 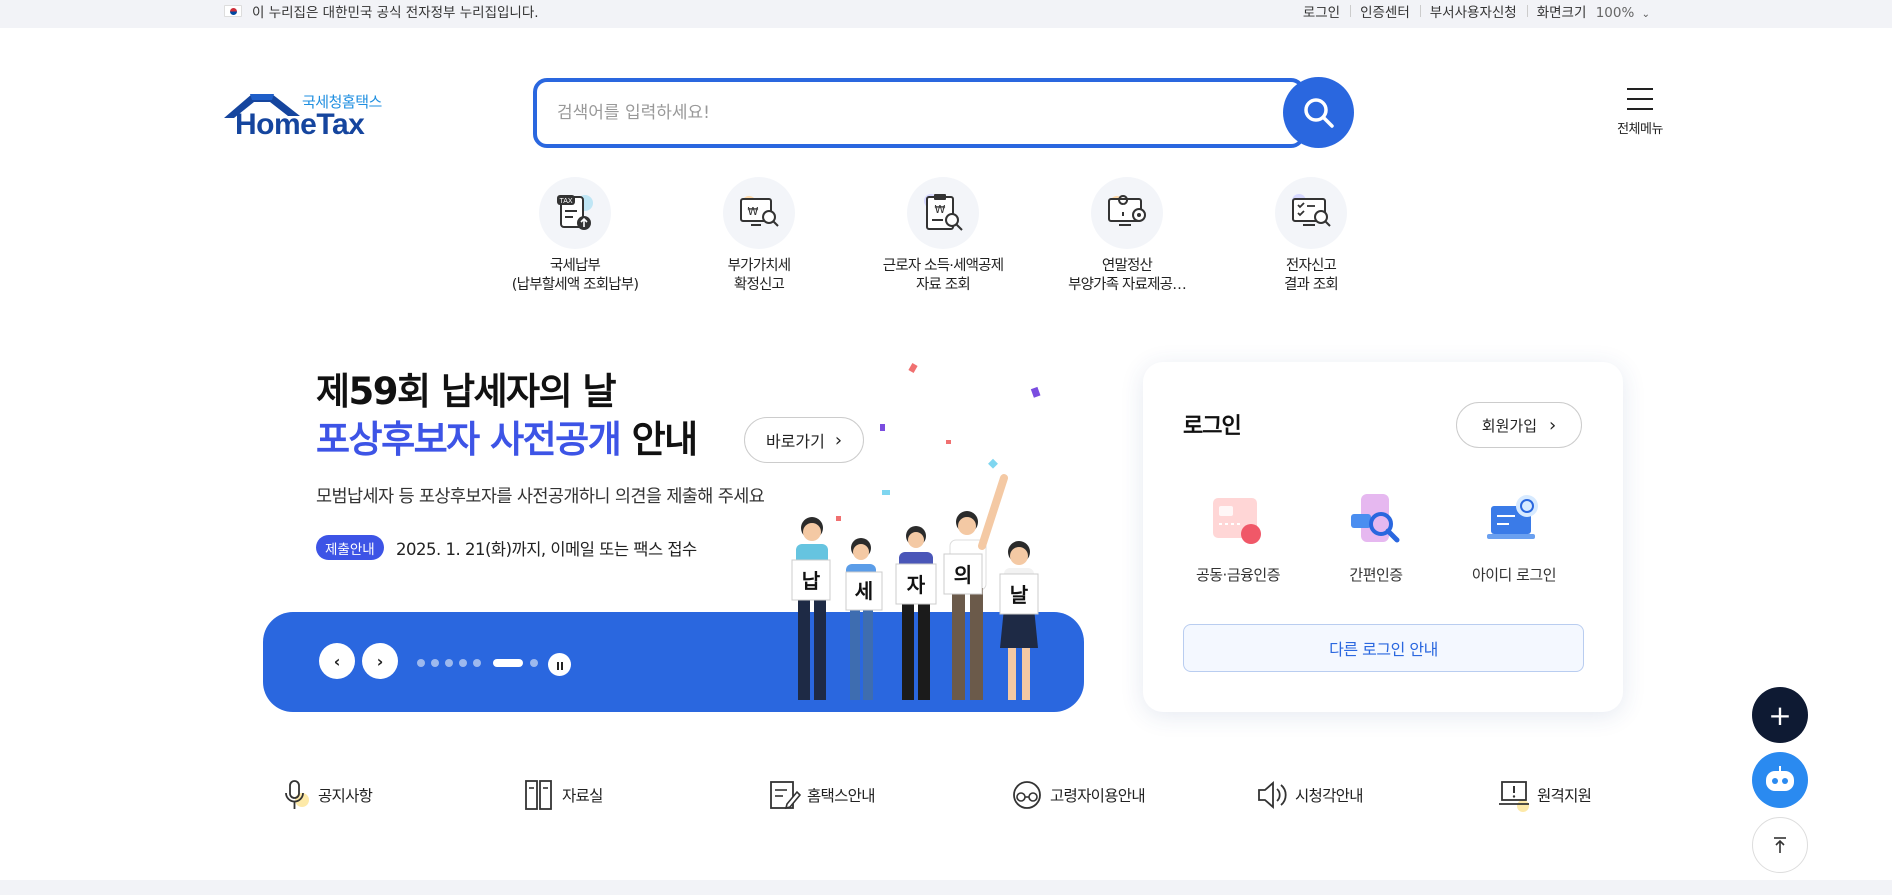 I want to click on income-deduction-icon: ₩, so click(x=943, y=213).